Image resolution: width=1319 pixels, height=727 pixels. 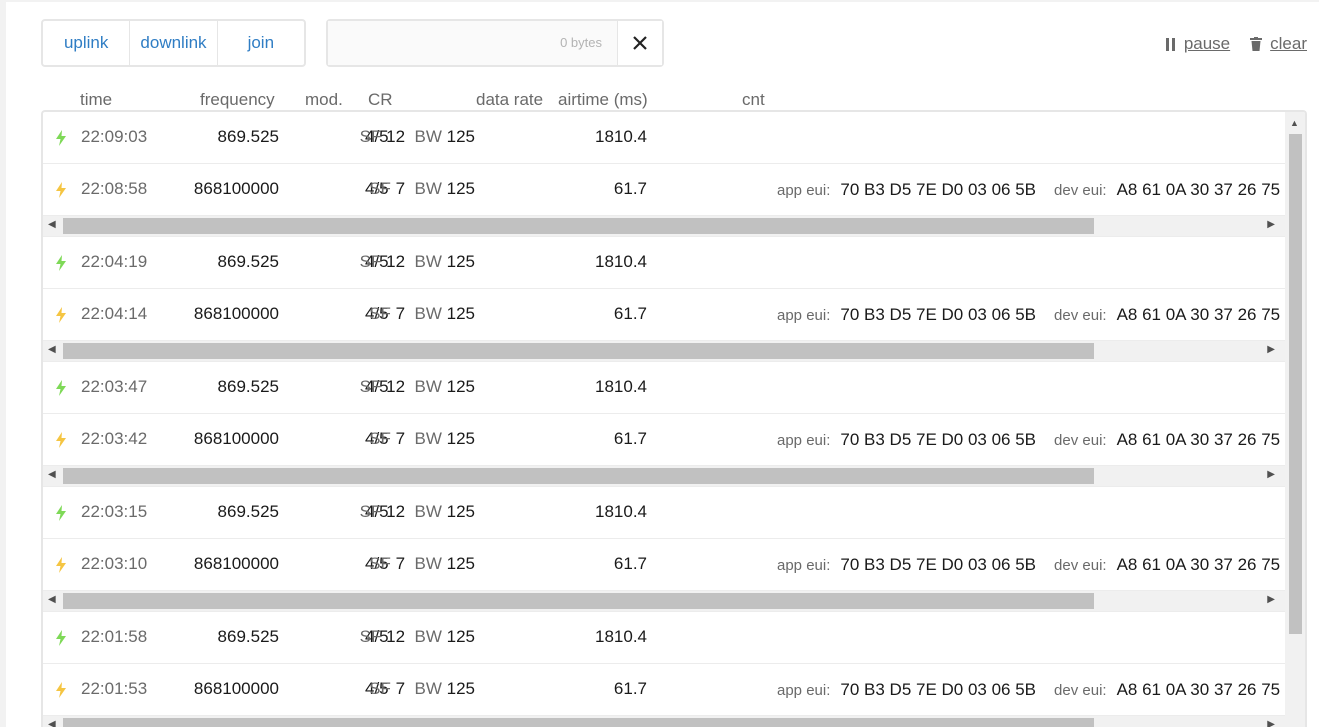 What do you see at coordinates (664, 513) in the screenshot?
I see `traffic-row-downlink: 22:03:15 869.525 4/5 SF 12 BW 125 1810.4` at bounding box center [664, 513].